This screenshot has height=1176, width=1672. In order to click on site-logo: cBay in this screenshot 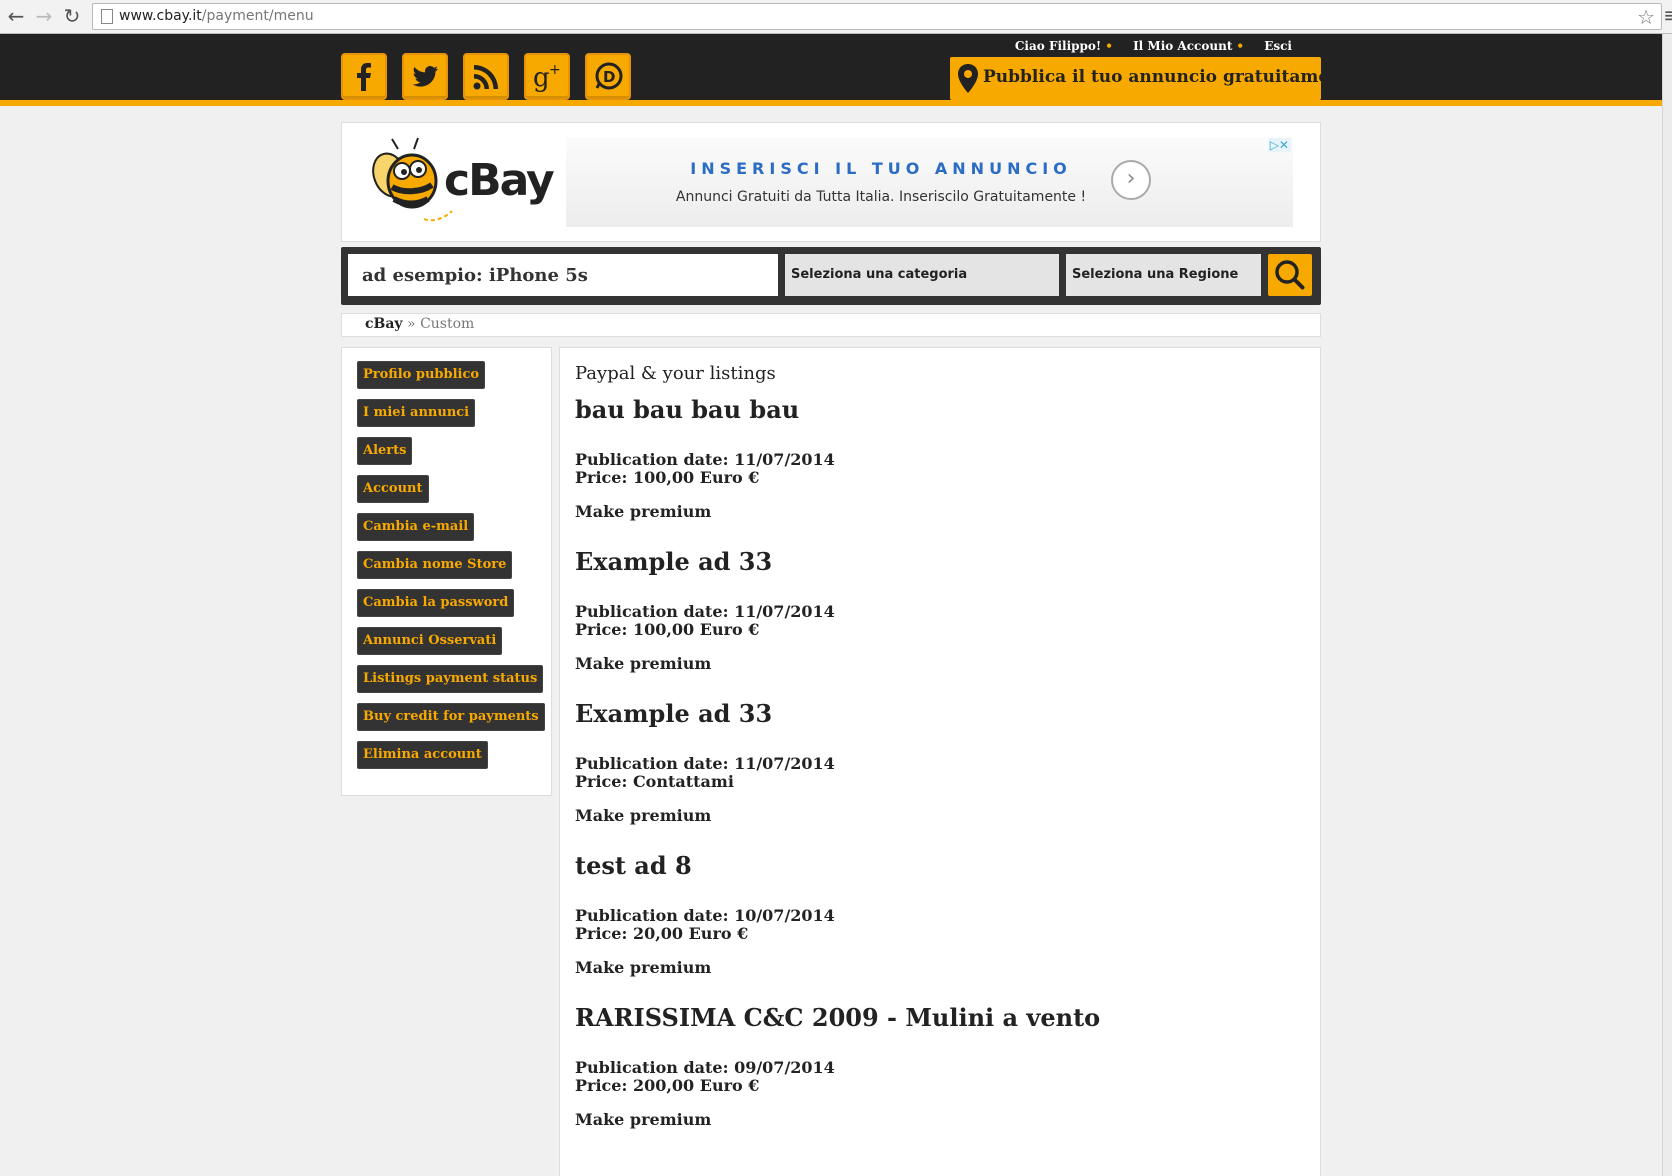, I will do `click(499, 180)`.